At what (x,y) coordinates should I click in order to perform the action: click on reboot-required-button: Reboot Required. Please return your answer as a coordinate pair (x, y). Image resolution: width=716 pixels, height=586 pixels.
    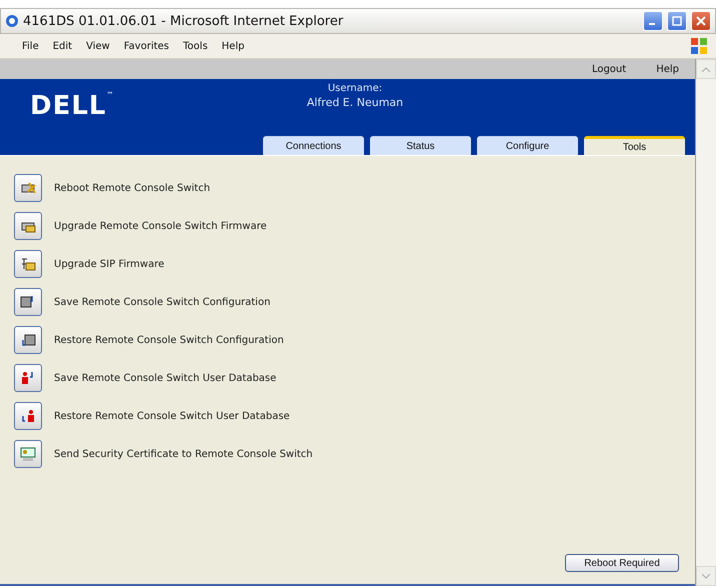
    Looking at the image, I should click on (622, 563).